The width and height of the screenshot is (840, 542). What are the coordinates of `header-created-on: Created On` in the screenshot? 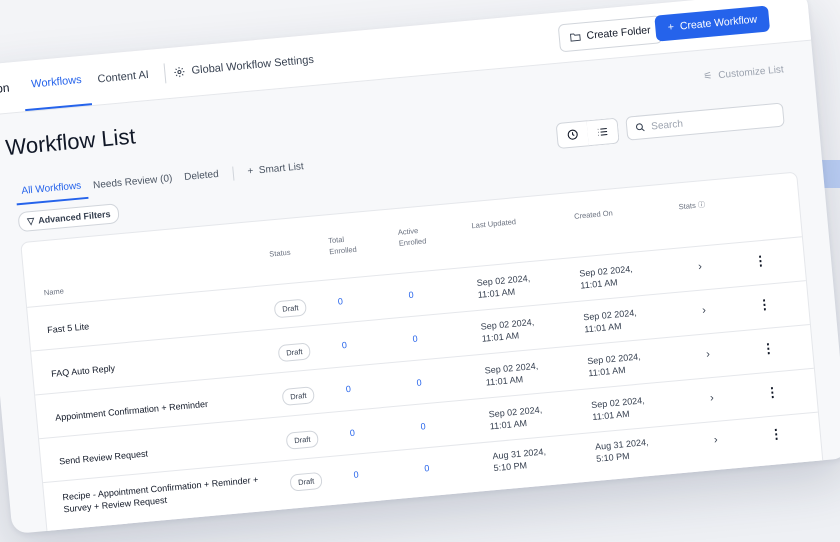 It's located at (593, 214).